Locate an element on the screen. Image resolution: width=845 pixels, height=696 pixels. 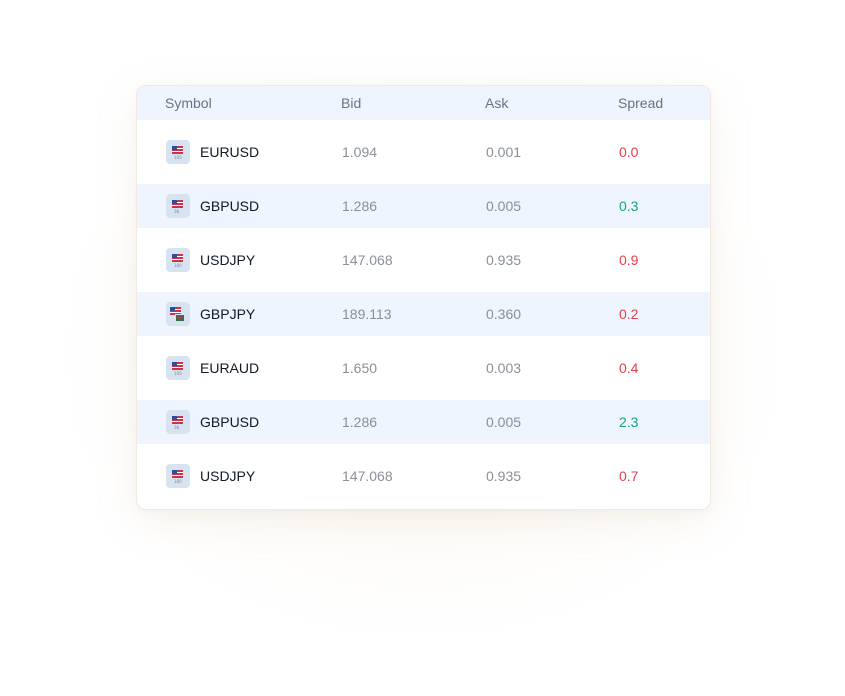
ask-cell: 0.003 is located at coordinates (504, 368).